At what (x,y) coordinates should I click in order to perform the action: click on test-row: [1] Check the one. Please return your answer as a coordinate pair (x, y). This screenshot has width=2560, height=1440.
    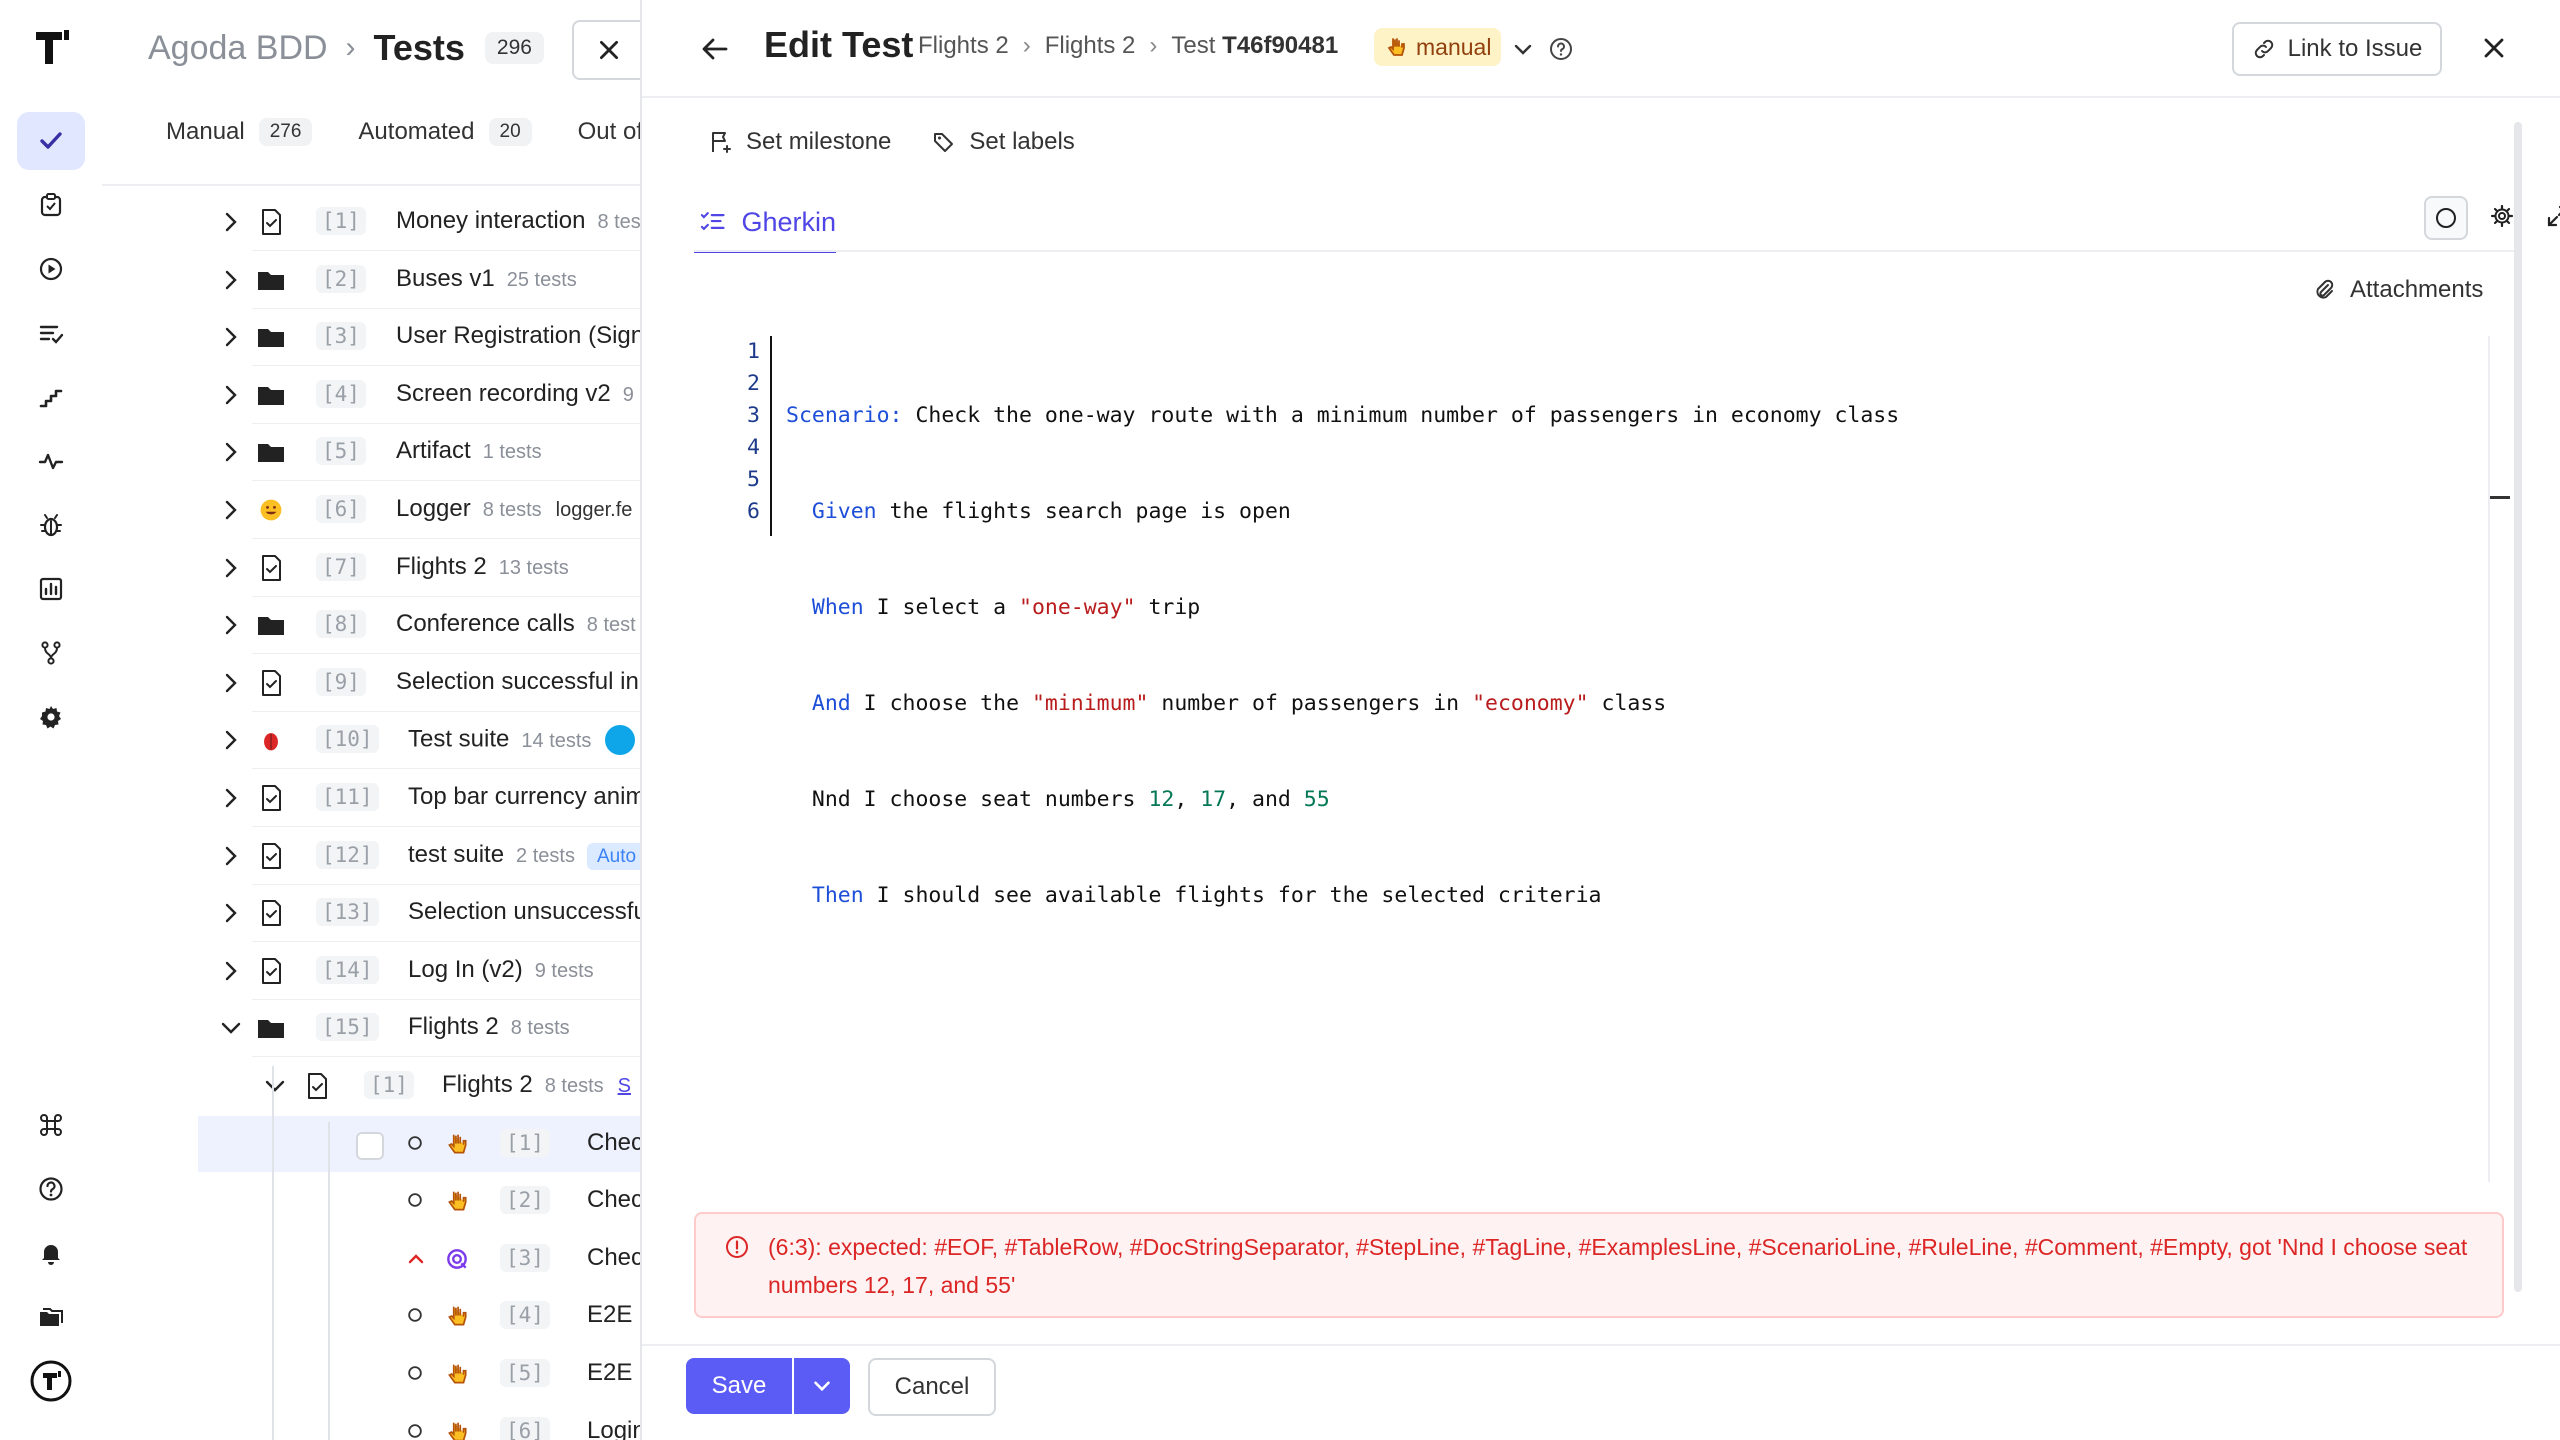
    Looking at the image, I should click on (420, 1143).